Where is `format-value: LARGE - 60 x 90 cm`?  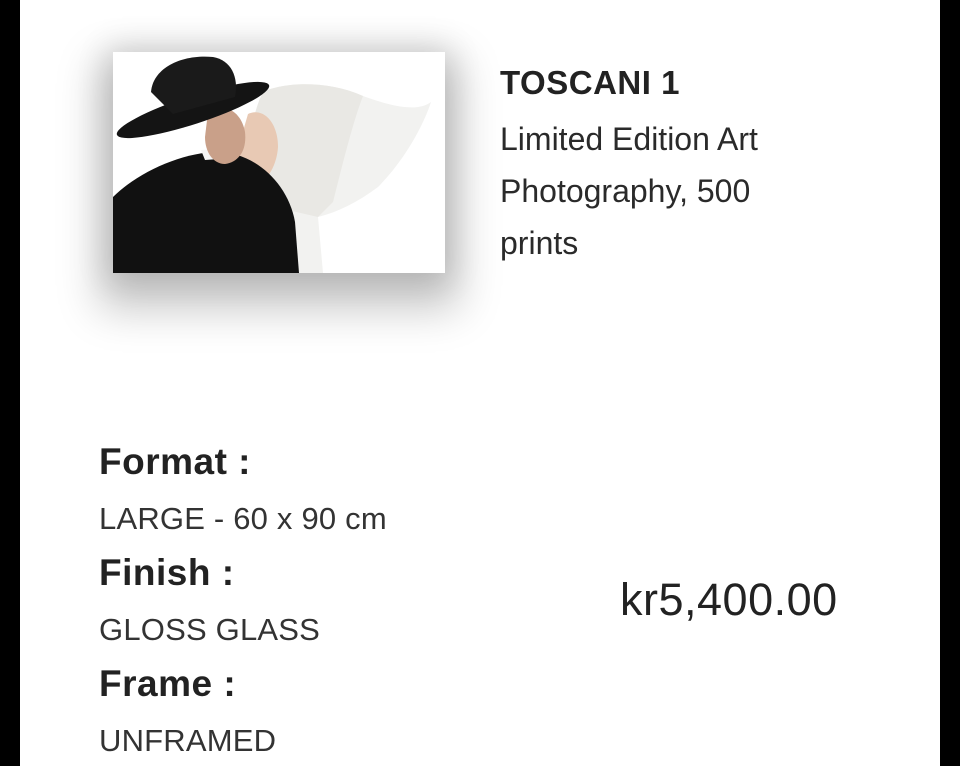
format-value: LARGE - 60 x 90 cm is located at coordinates (243, 518).